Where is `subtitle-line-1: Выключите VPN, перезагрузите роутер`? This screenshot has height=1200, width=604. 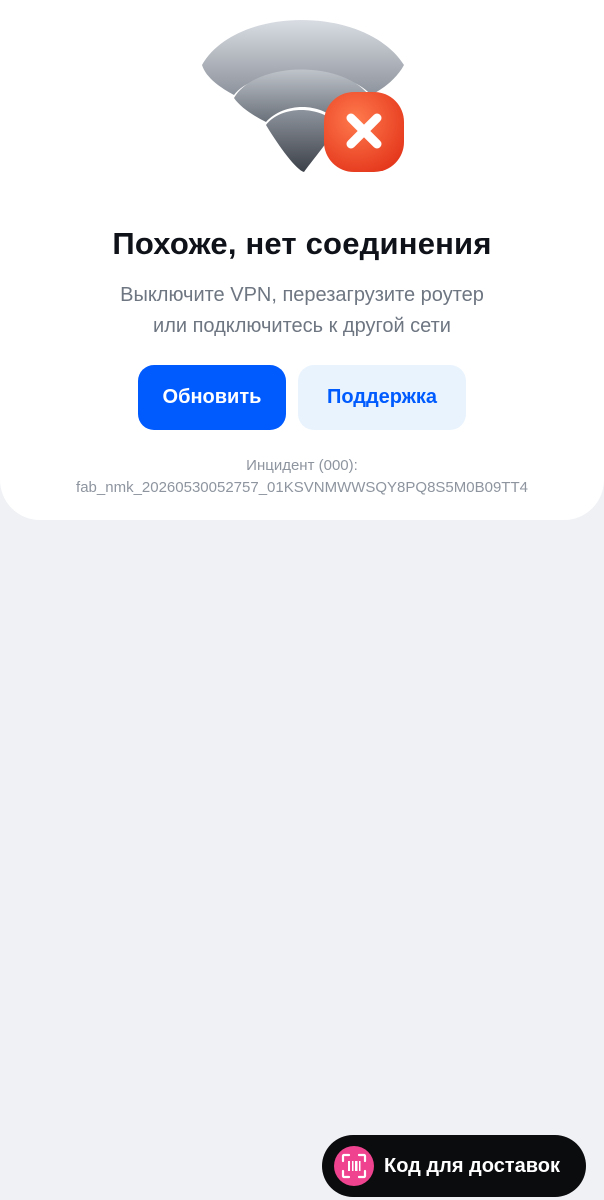
subtitle-line-1: Выключите VPN, перезагрузите роутер is located at coordinates (302, 295).